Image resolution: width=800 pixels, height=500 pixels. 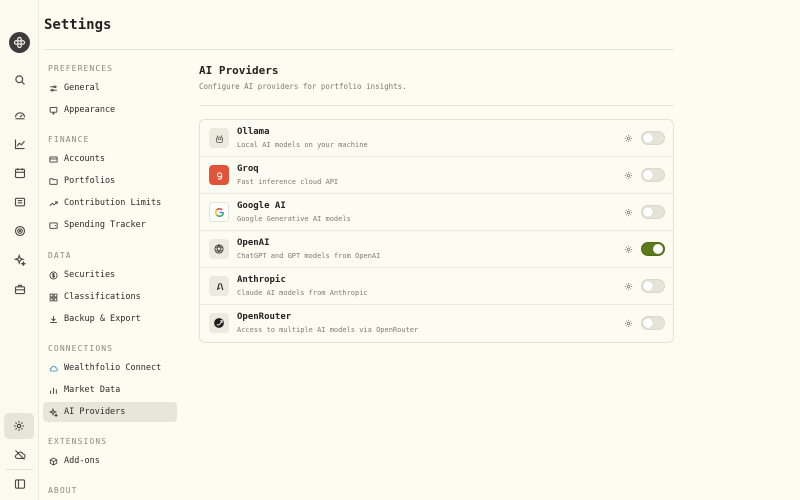 What do you see at coordinates (359, 49) in the screenshot?
I see `title-divider` at bounding box center [359, 49].